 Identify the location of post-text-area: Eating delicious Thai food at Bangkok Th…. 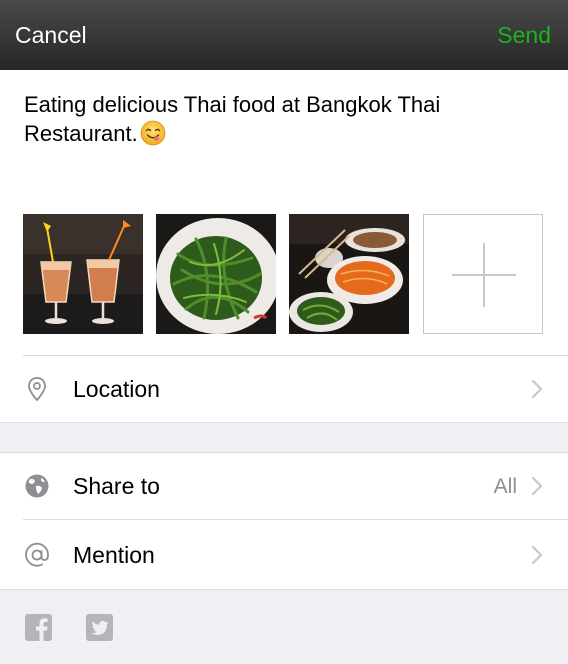
(284, 119).